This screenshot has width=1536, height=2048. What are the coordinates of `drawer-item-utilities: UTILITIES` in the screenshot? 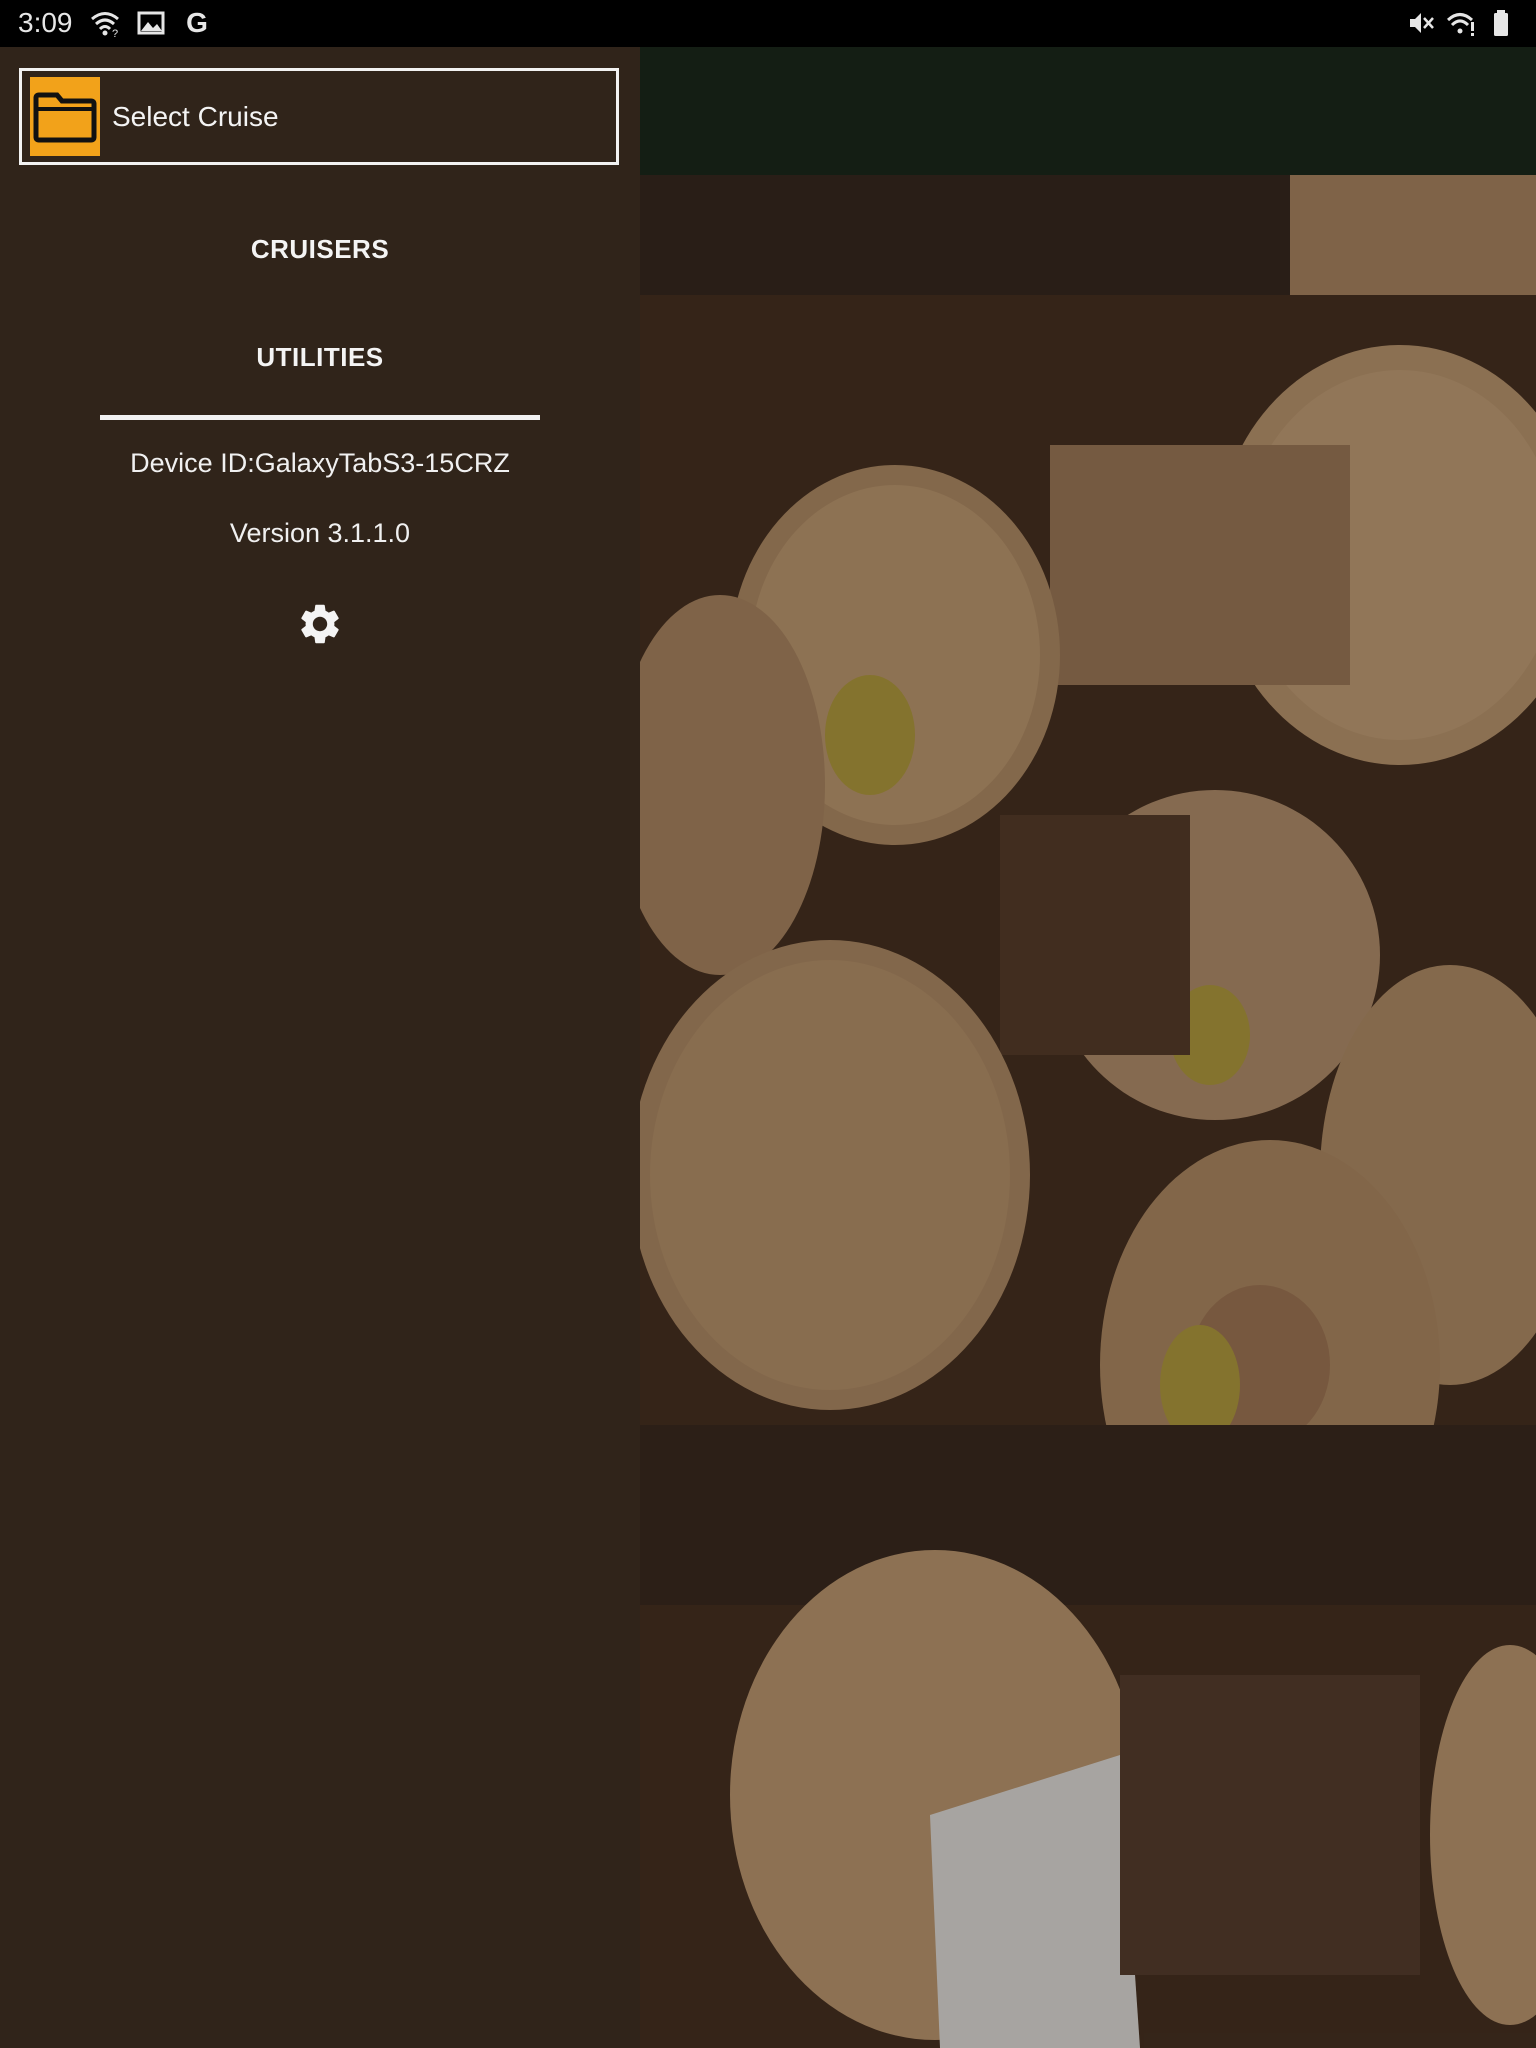 It's located at (320, 357).